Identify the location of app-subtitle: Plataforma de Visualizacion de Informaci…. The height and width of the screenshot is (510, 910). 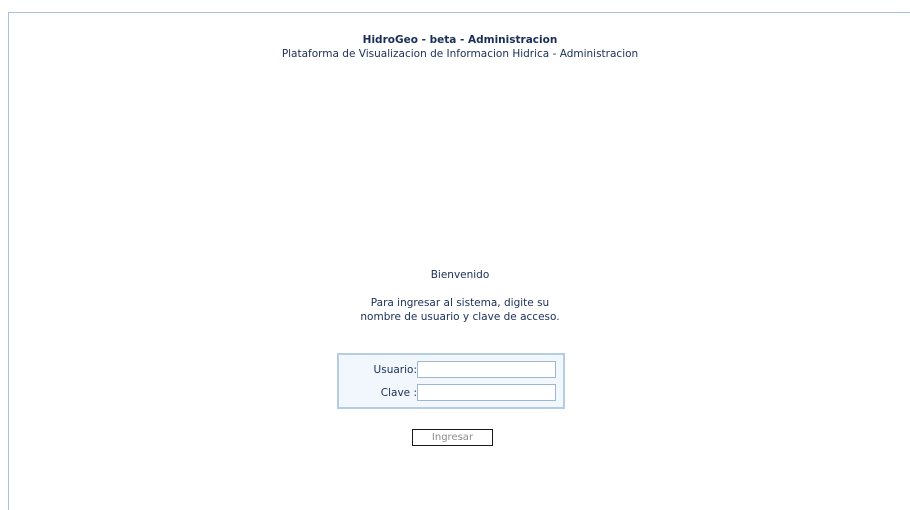
(460, 54).